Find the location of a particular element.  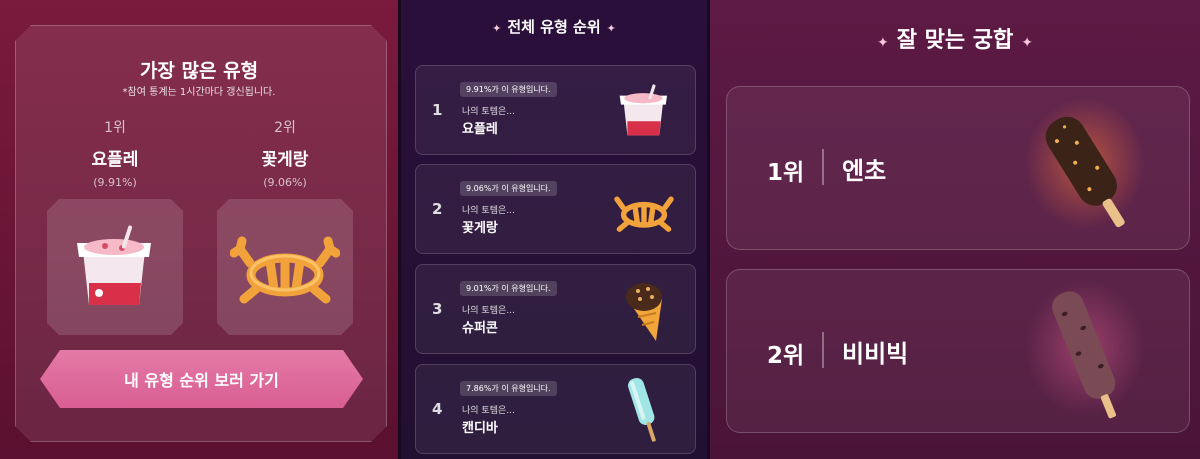

totem-name: 슈퍼콘 is located at coordinates (480, 328).